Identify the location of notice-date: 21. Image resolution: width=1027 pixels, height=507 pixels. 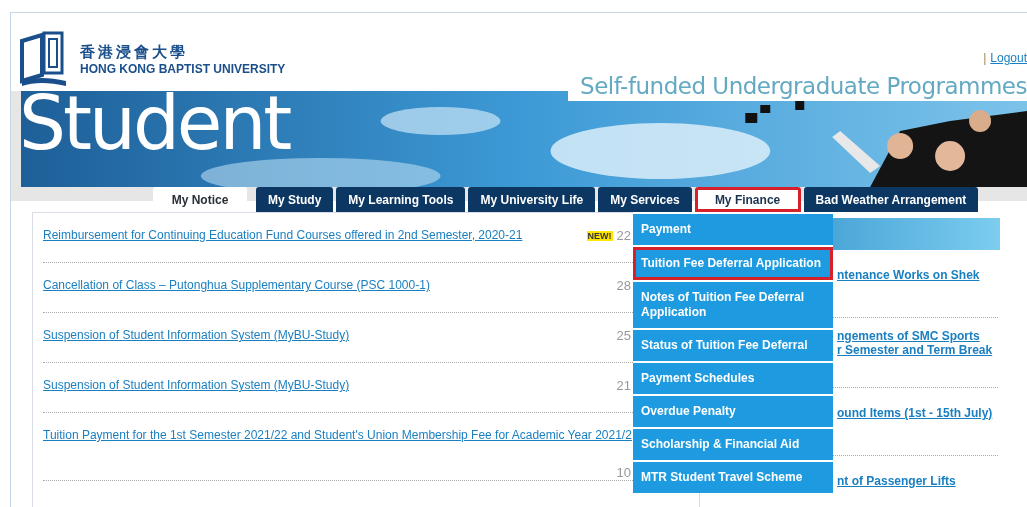
(623, 385).